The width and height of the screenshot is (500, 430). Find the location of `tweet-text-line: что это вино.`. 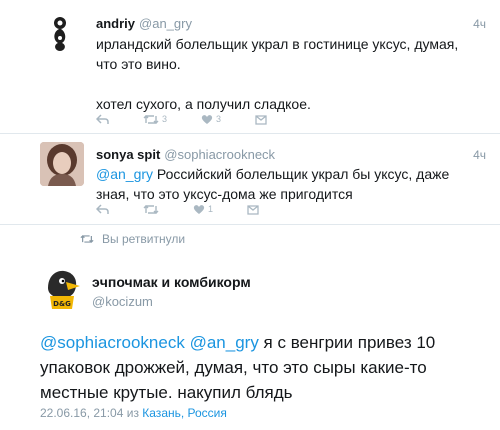

tweet-text-line: что это вино. is located at coordinates (138, 64).